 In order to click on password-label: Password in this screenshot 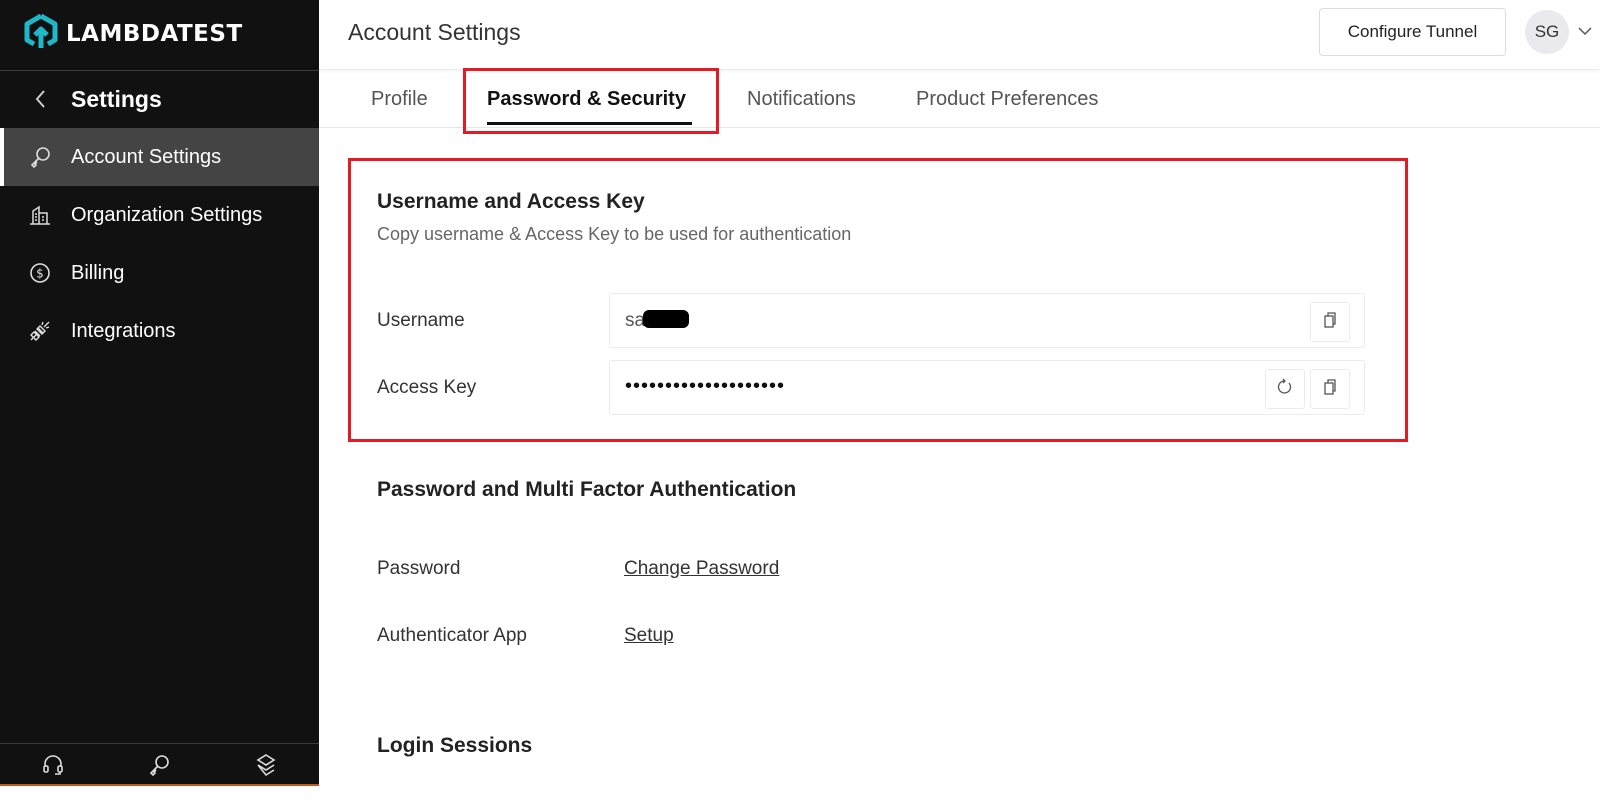, I will do `click(419, 568)`.